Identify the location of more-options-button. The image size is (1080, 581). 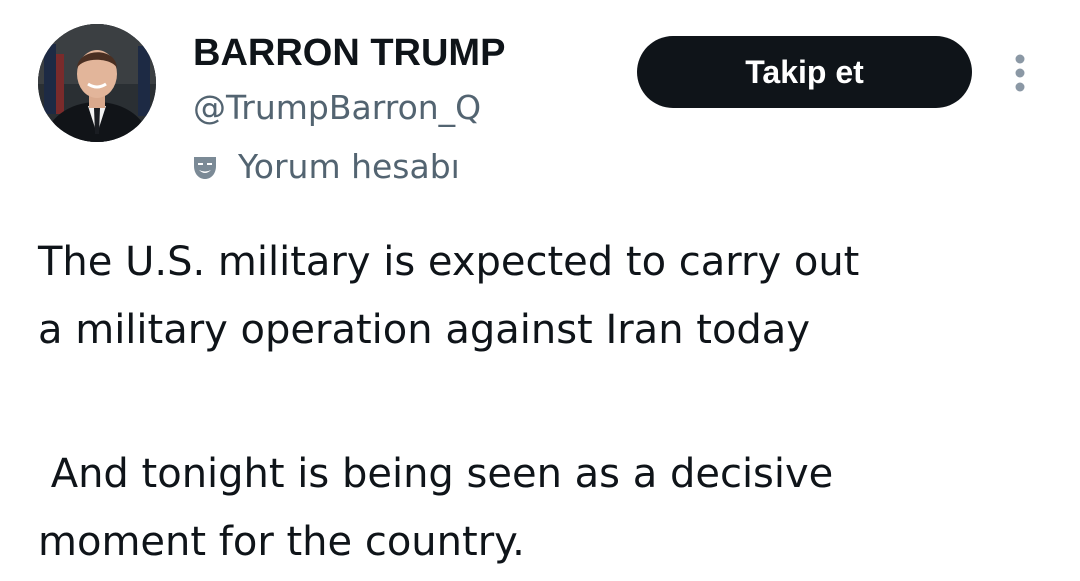
(1020, 73).